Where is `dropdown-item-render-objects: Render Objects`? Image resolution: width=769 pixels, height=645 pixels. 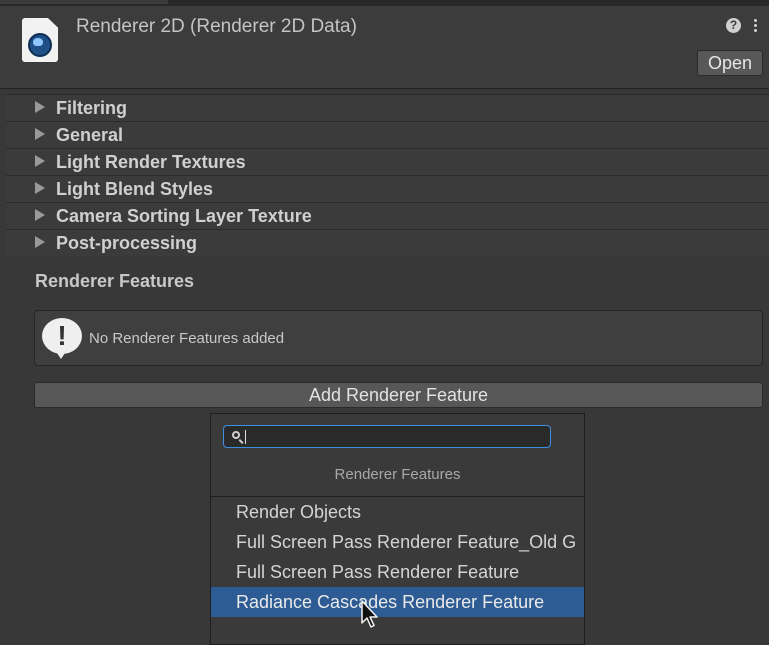 dropdown-item-render-objects: Render Objects is located at coordinates (397, 512).